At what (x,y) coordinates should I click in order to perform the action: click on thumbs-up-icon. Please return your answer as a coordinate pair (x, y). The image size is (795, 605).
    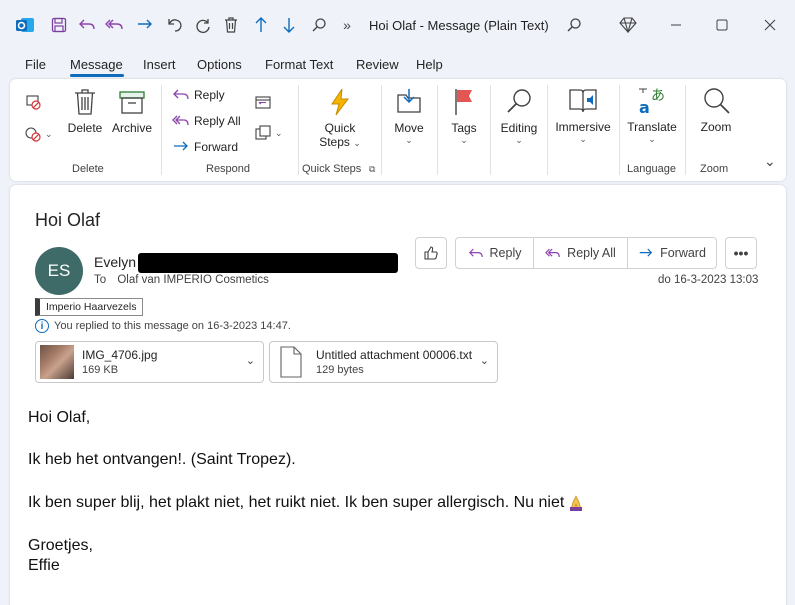
    Looking at the image, I should click on (431, 253).